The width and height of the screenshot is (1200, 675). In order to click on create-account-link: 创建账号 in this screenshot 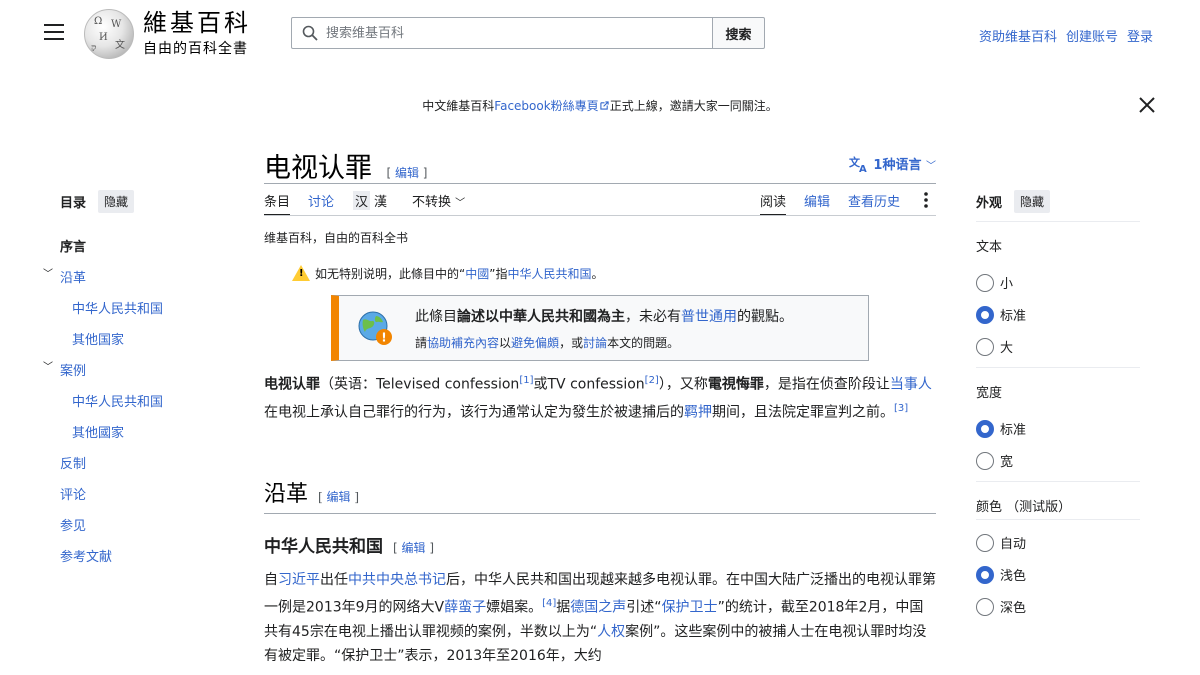, I will do `click(1092, 35)`.